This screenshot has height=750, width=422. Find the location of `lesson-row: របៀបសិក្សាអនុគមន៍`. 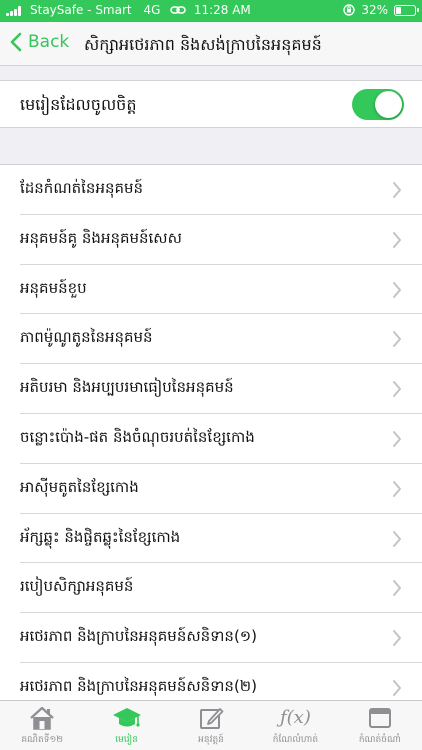

lesson-row: របៀបសិក្សាអនុគមន៍ is located at coordinates (211, 588).